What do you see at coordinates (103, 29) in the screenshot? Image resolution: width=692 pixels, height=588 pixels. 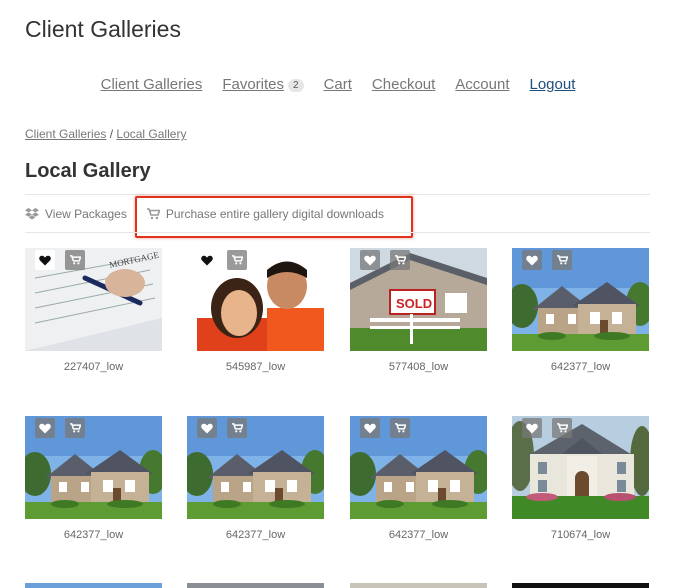 I see `site-title: Client Galleries` at bounding box center [103, 29].